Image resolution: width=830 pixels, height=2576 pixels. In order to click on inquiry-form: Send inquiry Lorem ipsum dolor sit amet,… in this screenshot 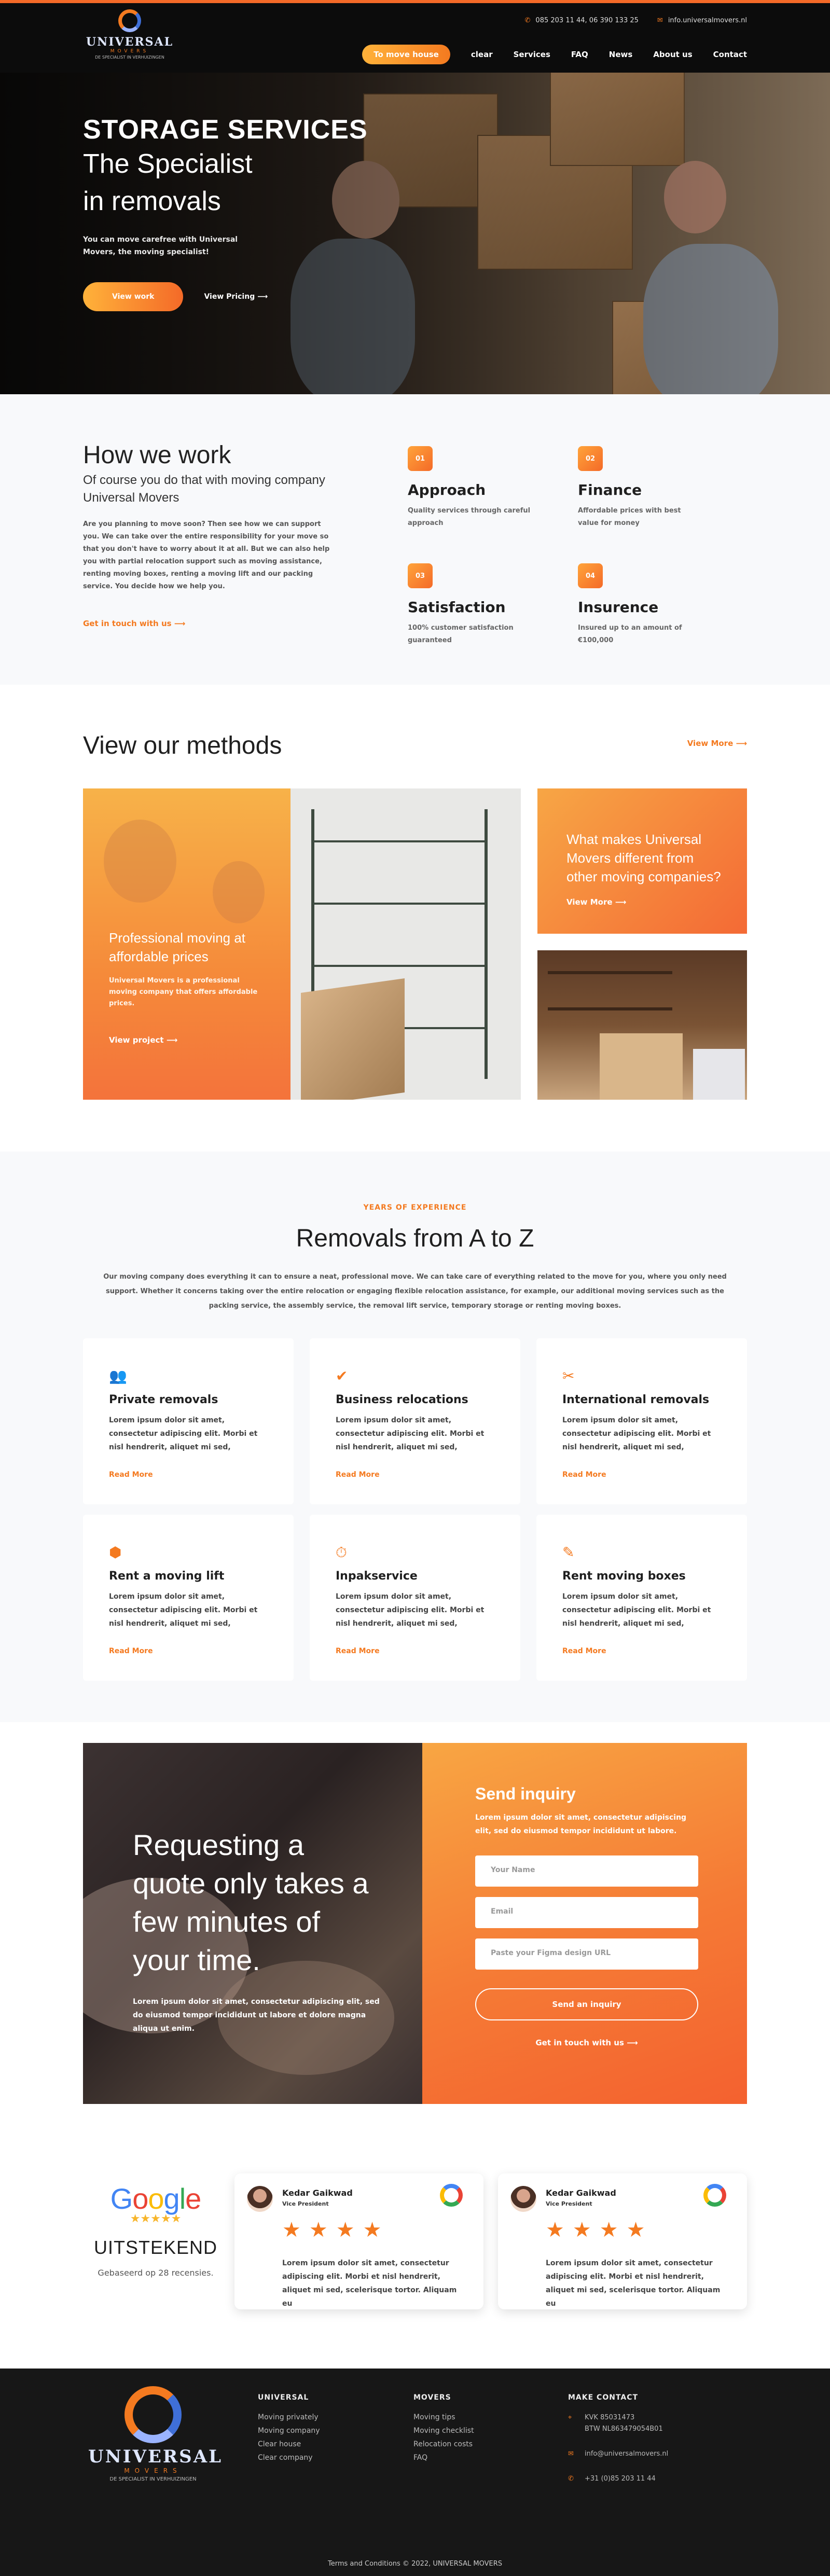, I will do `click(584, 1923)`.